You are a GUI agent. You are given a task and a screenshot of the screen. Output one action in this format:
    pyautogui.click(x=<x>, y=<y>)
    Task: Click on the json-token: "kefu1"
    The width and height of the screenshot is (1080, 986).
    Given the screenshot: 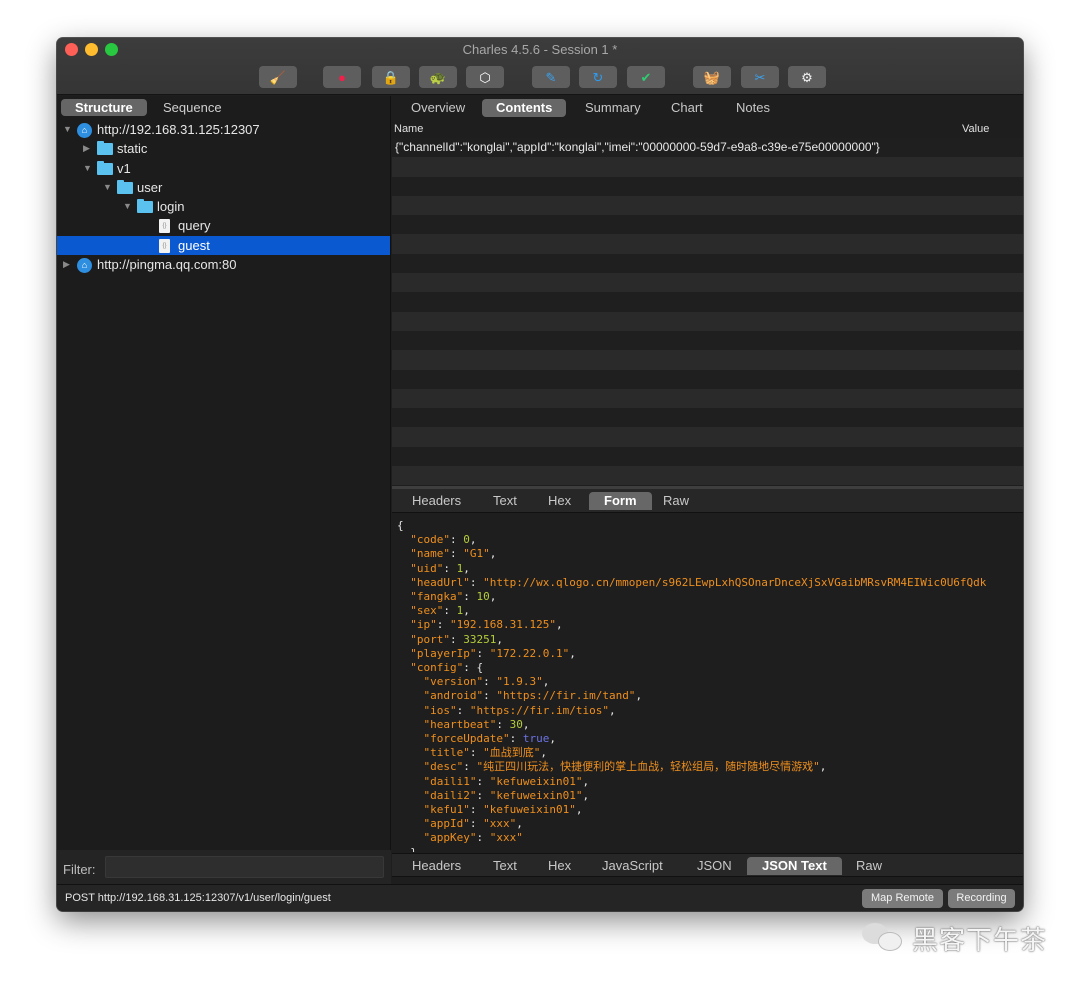 What is the action you would take?
    pyautogui.click(x=446, y=810)
    